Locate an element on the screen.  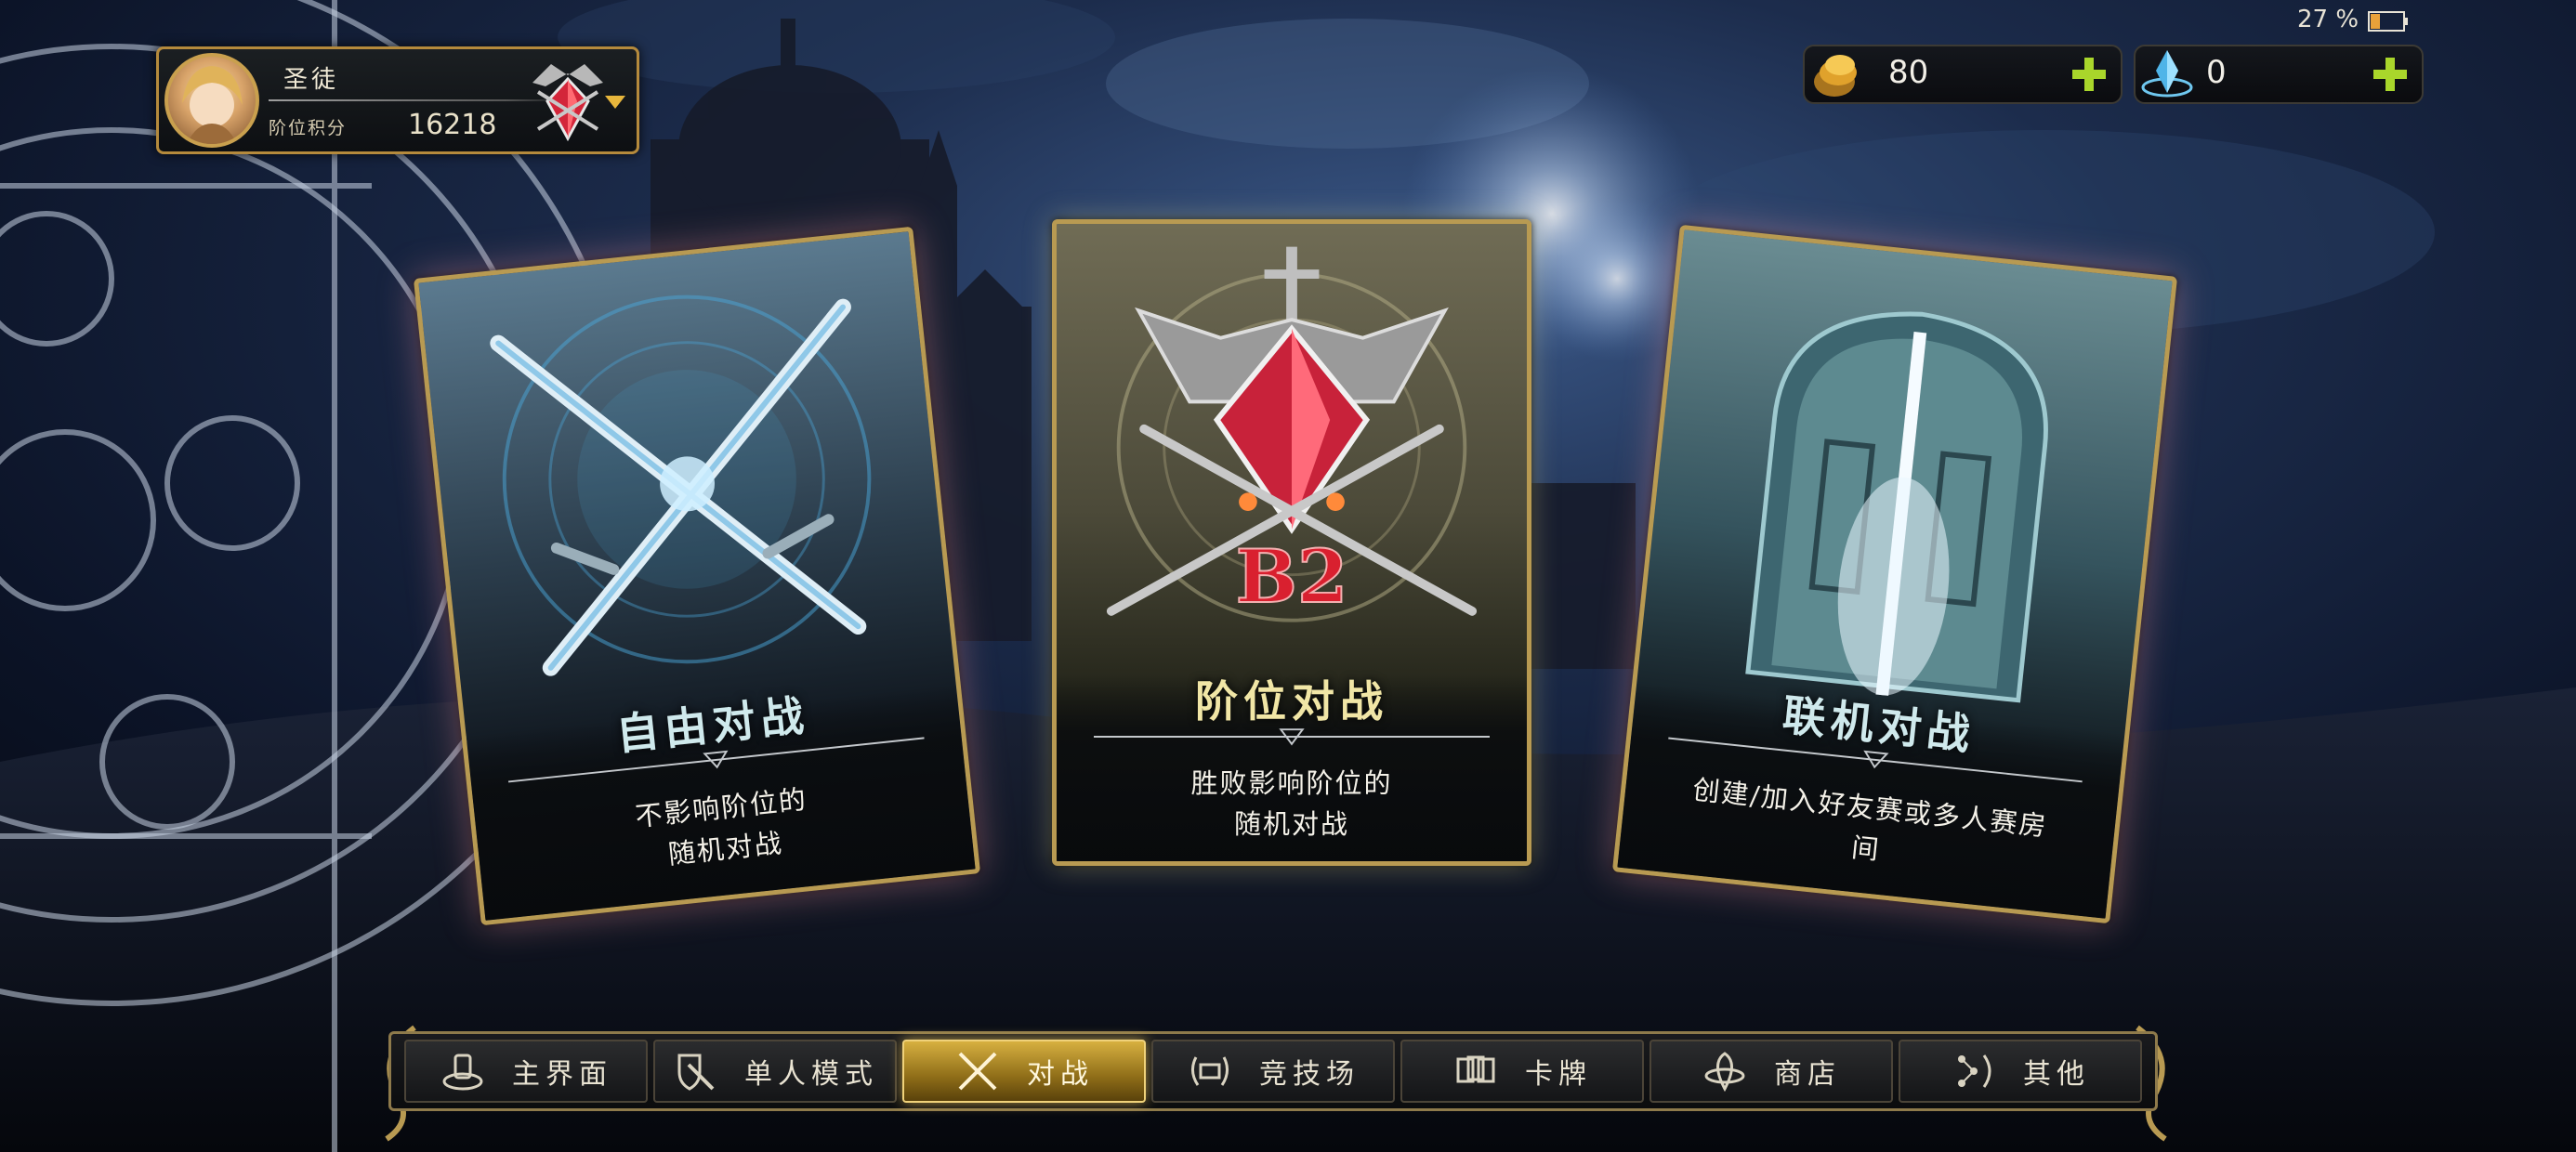
free-battle-card: 自由对战 不影响阶位的 随机对战 is located at coordinates (697, 576).